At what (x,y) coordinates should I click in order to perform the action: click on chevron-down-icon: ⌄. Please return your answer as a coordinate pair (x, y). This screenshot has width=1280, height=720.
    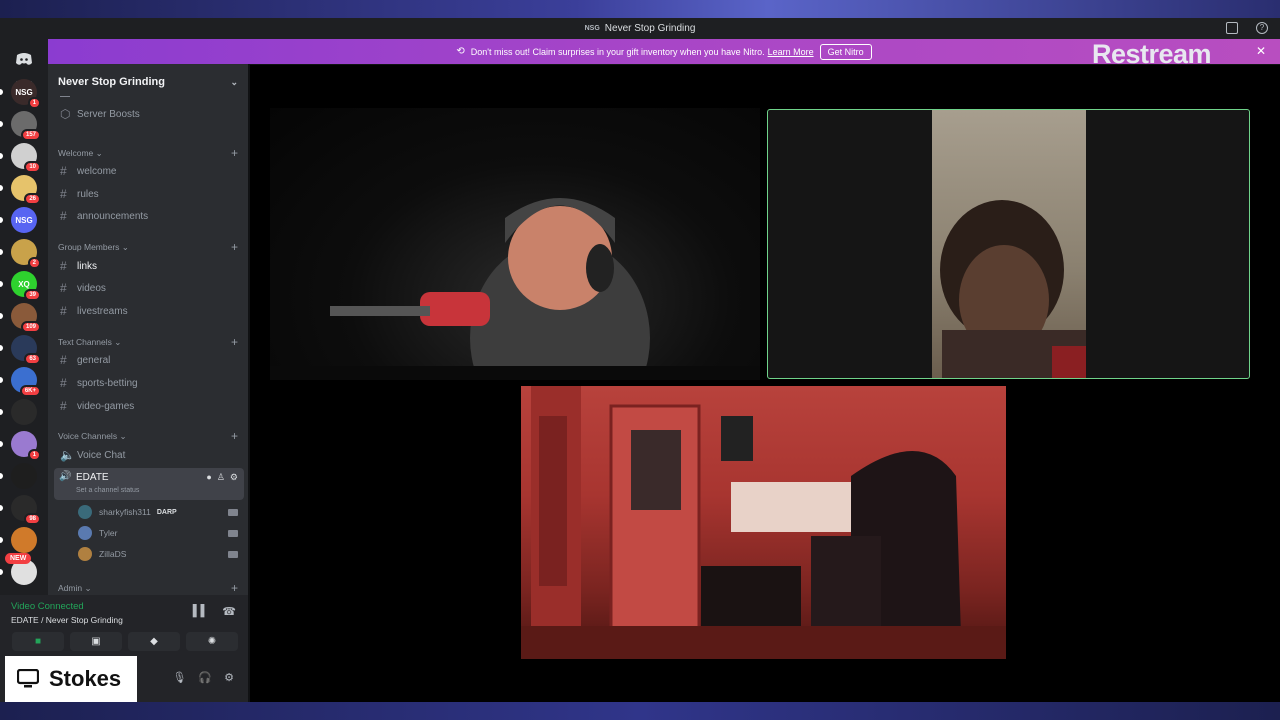
    Looking at the image, I should click on (234, 81).